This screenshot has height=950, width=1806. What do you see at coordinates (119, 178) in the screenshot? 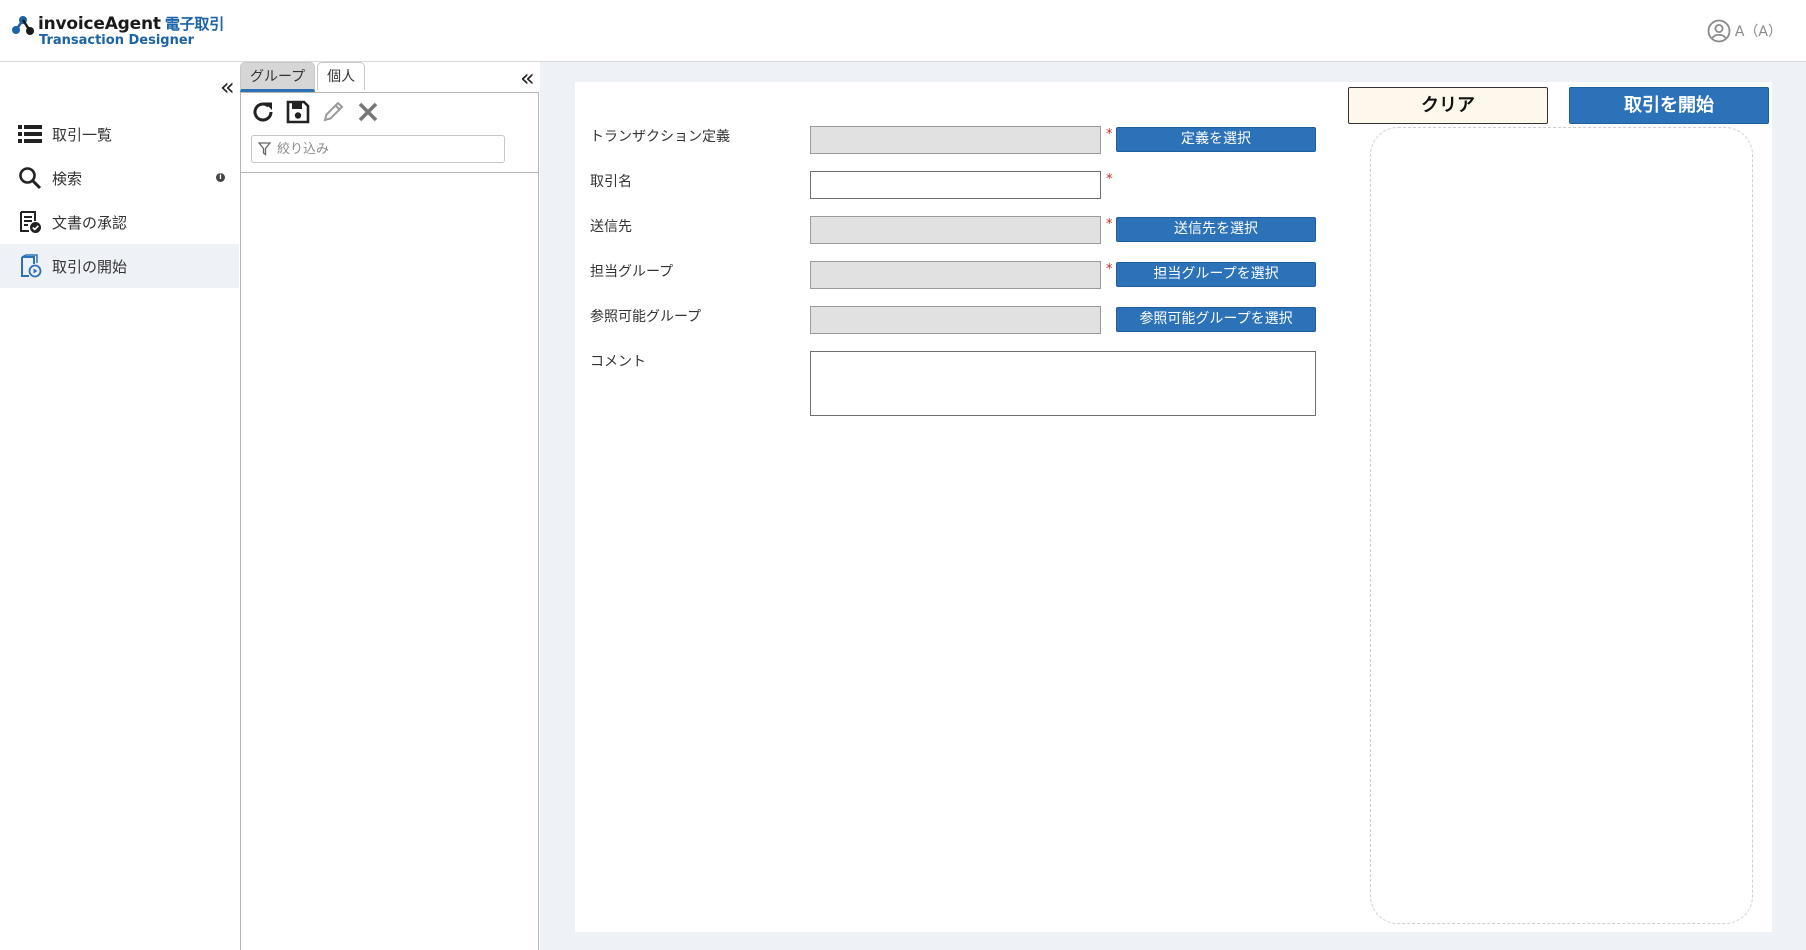
I see `sidebar-item-search: 検索 i` at bounding box center [119, 178].